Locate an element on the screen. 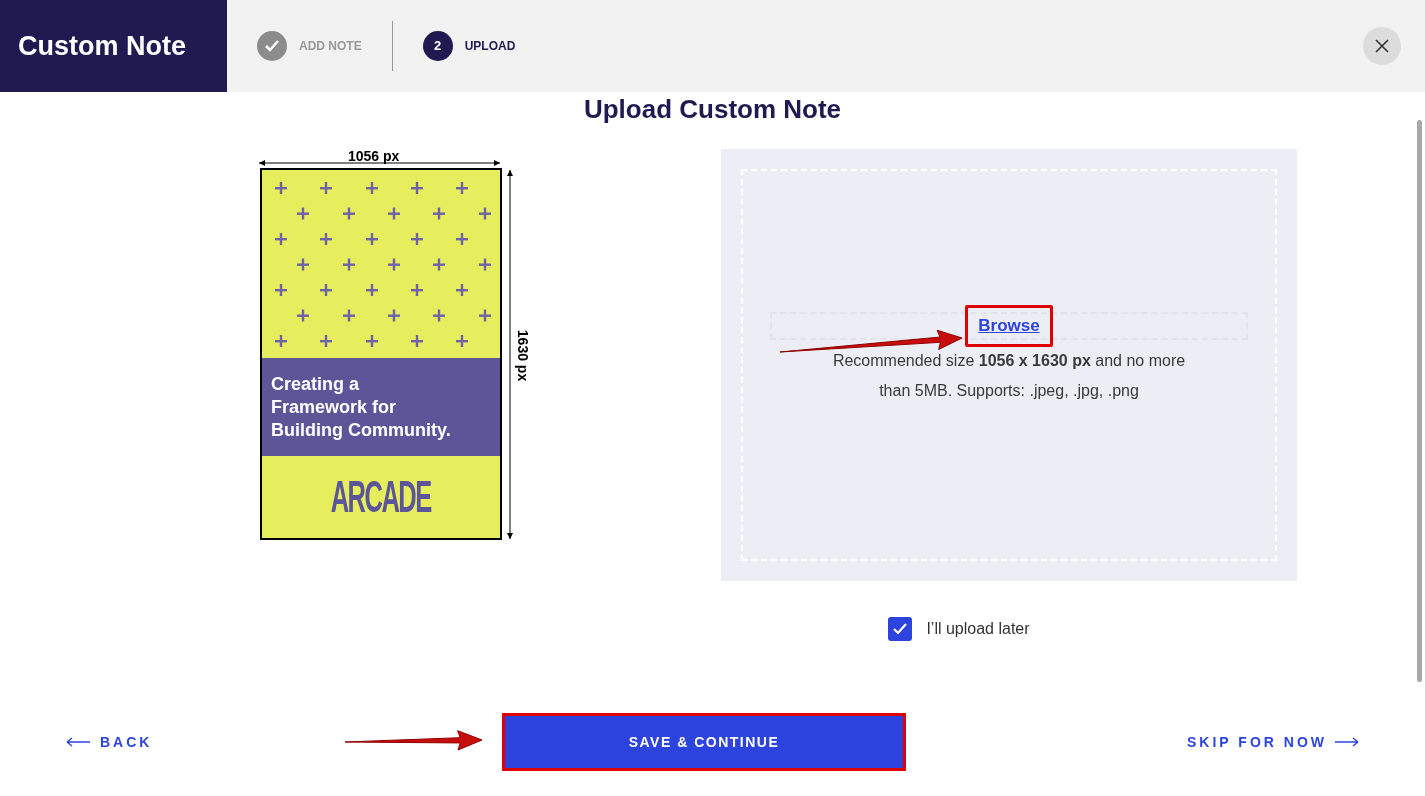 Image resolution: width=1425 pixels, height=796 pixels. app-title: Custom Note is located at coordinates (102, 46).